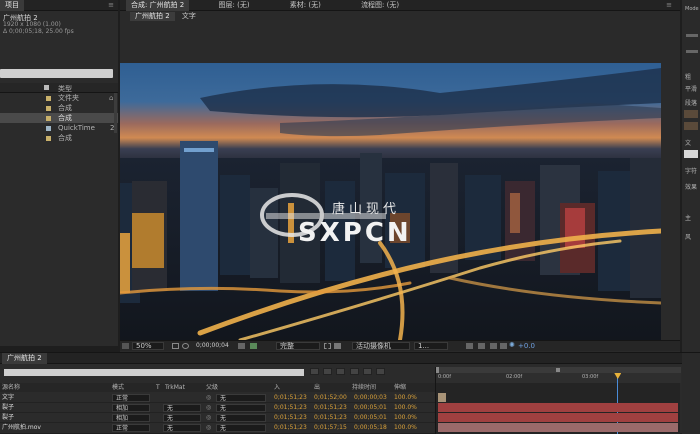 This screenshot has height=434, width=700. I want to click on out-time: 0;01;52;00, so click(330, 398).